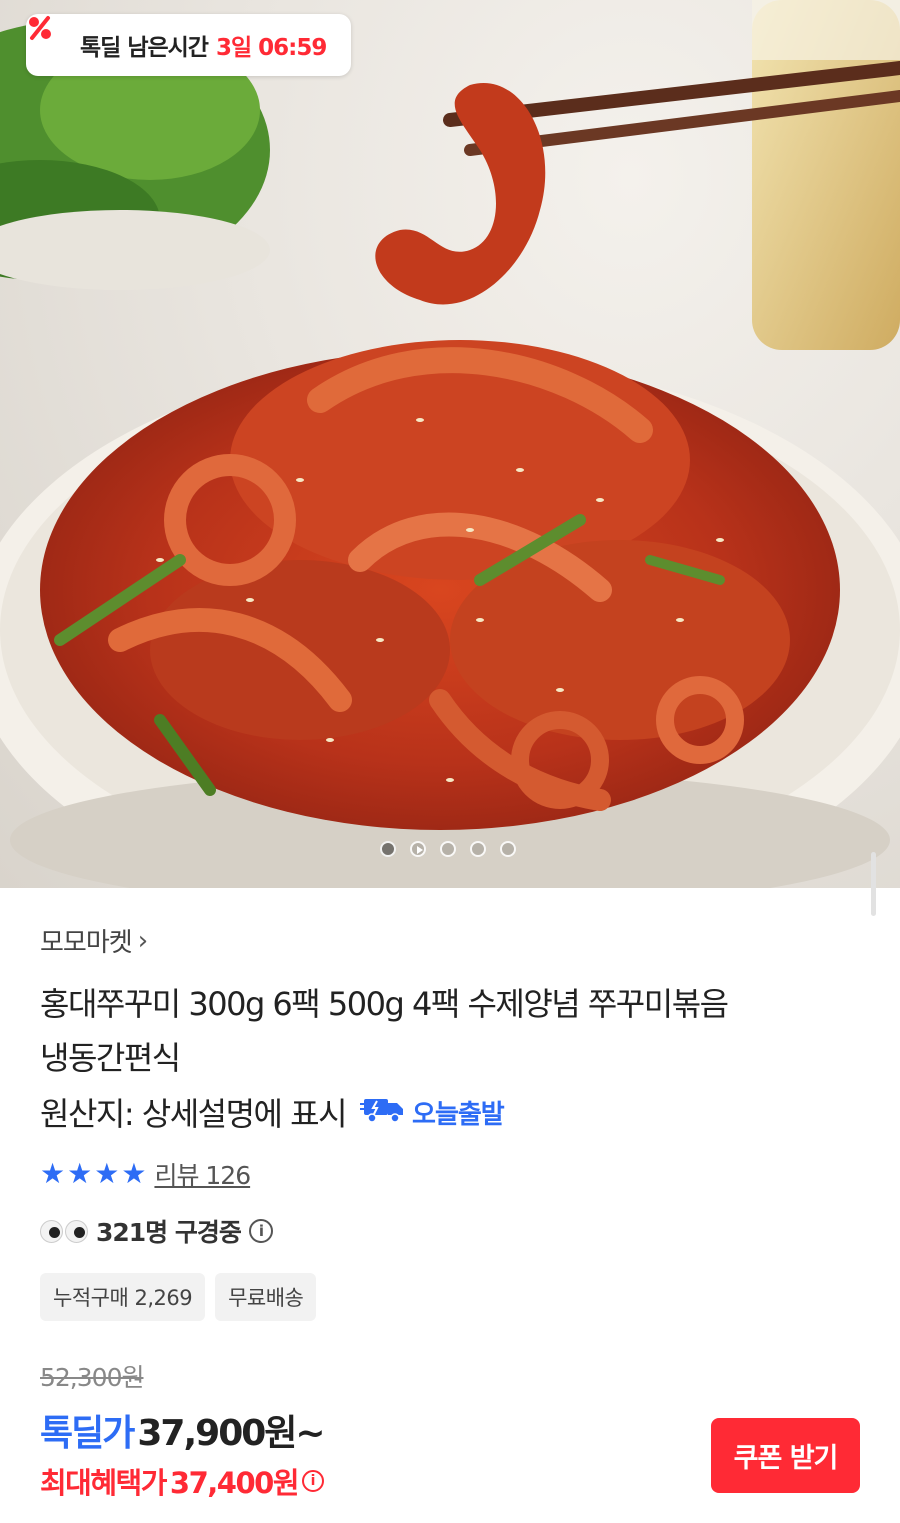 The height and width of the screenshot is (1523, 900). I want to click on origin-row: 원산지: 상세설명에 표시 오늘출발, so click(455, 1112).